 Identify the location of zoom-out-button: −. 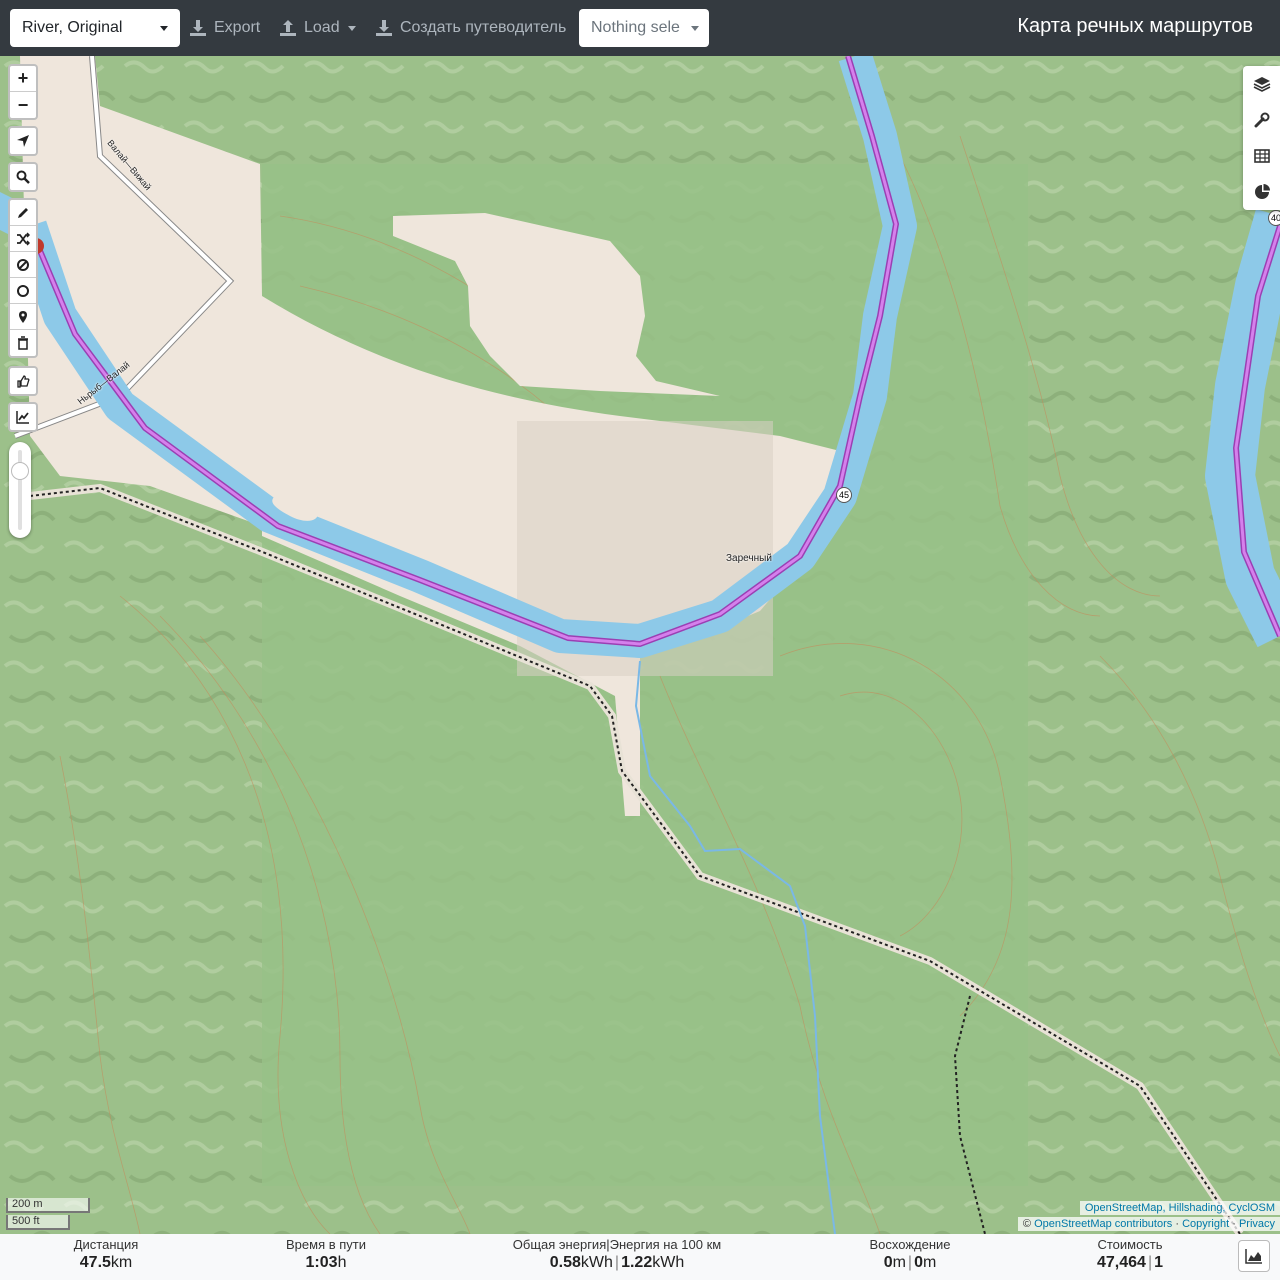
(23, 105).